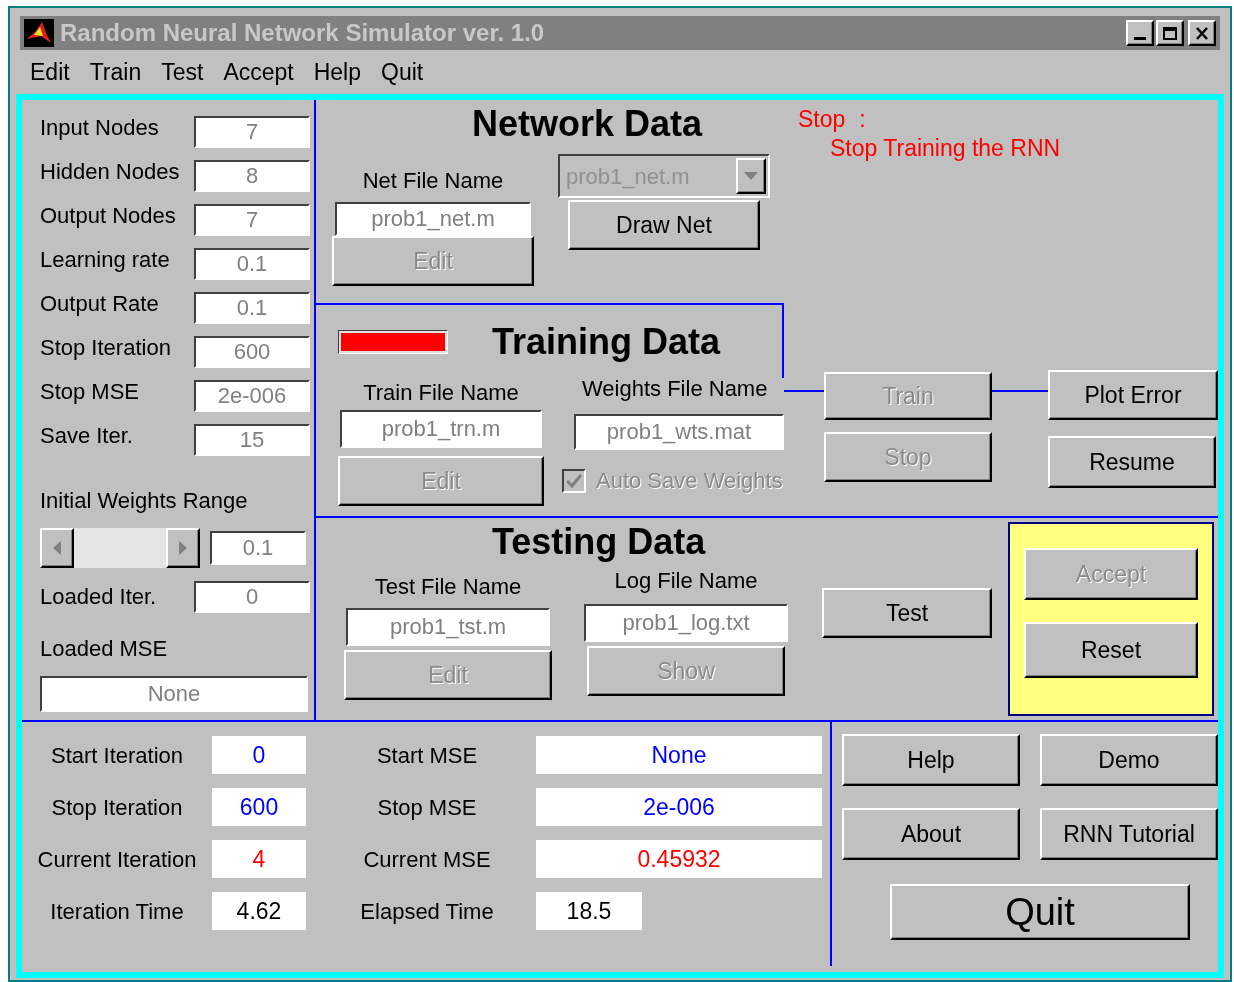 Image resolution: width=1234 pixels, height=982 pixels. Describe the element at coordinates (108, 216) in the screenshot. I see `parameter-label: Output Nodes` at that location.